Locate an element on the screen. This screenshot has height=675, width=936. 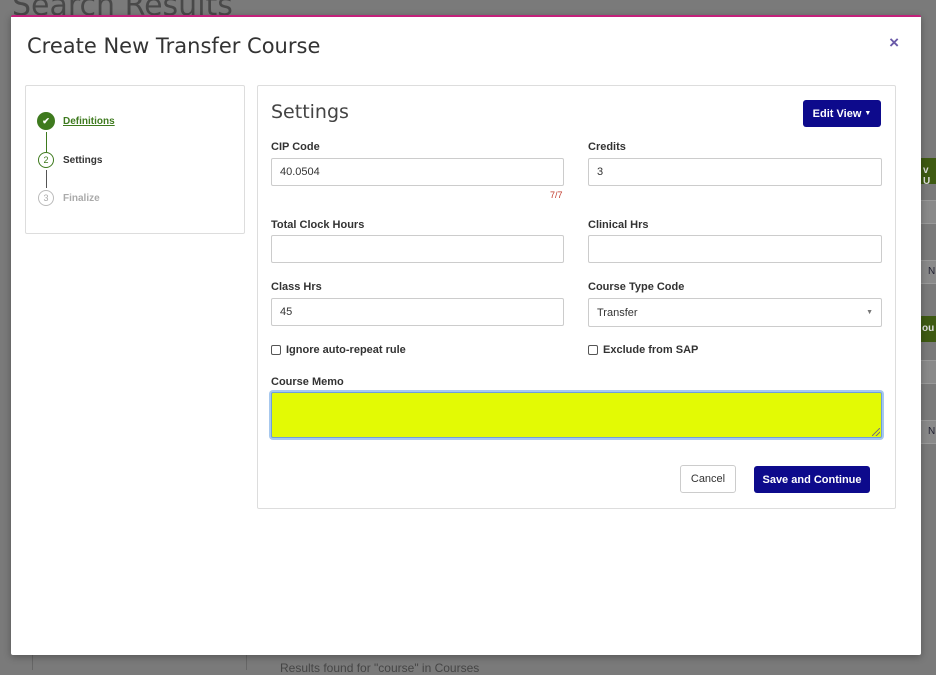
caret-down-icon: ▼ is located at coordinates (868, 114).